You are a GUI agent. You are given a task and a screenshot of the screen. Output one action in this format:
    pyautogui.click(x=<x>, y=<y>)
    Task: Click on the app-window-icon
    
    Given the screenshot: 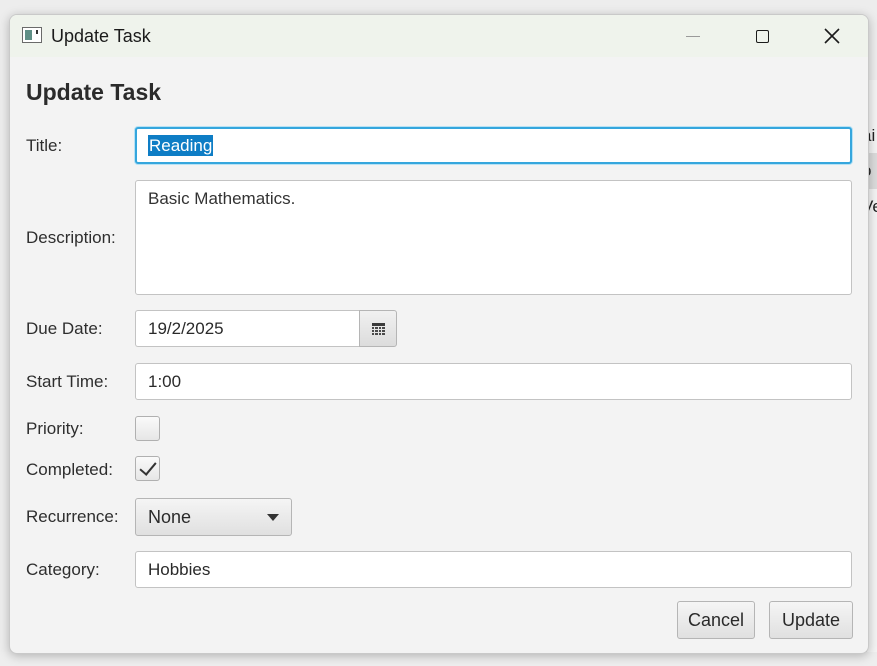 What is the action you would take?
    pyautogui.click(x=32, y=35)
    